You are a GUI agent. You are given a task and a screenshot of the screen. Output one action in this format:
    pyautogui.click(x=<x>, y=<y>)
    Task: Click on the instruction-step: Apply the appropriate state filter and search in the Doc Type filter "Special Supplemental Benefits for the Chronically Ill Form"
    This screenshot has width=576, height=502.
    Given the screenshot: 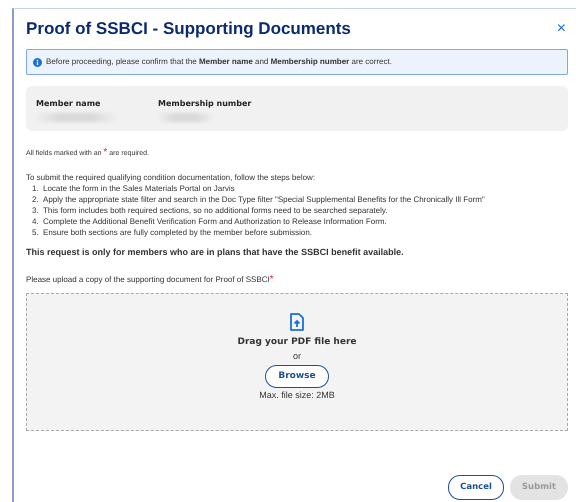 What is the action you would take?
    pyautogui.click(x=264, y=200)
    